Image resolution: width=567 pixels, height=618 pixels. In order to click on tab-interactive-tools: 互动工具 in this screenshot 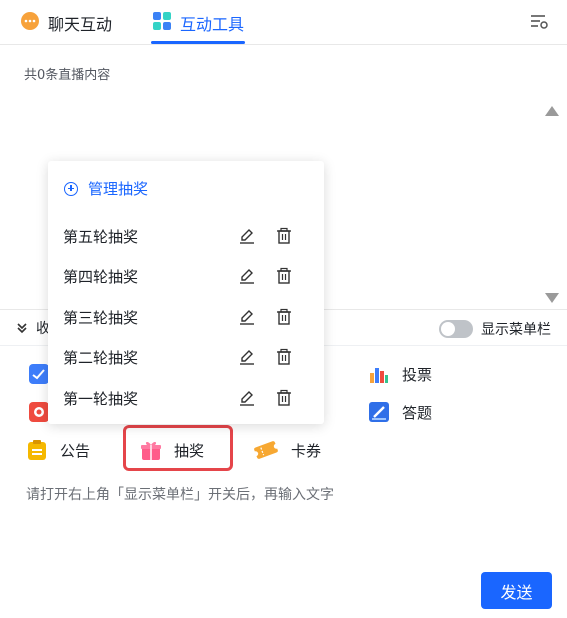, I will do `click(198, 22)`.